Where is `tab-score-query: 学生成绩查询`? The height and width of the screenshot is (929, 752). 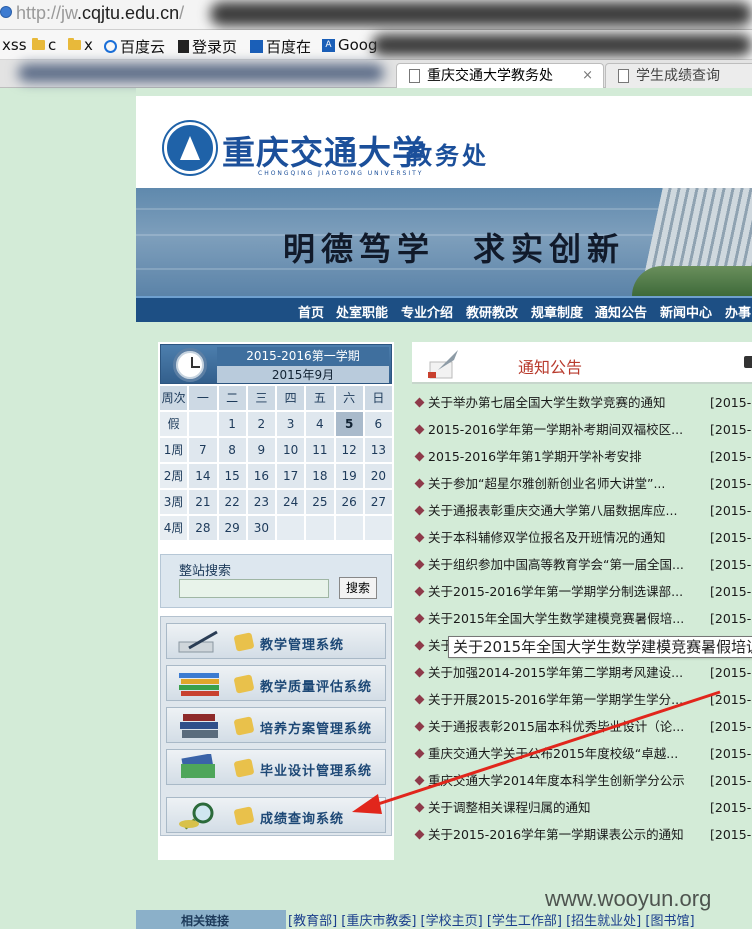
tab-score-query: 学生成绩查询 is located at coordinates (678, 75).